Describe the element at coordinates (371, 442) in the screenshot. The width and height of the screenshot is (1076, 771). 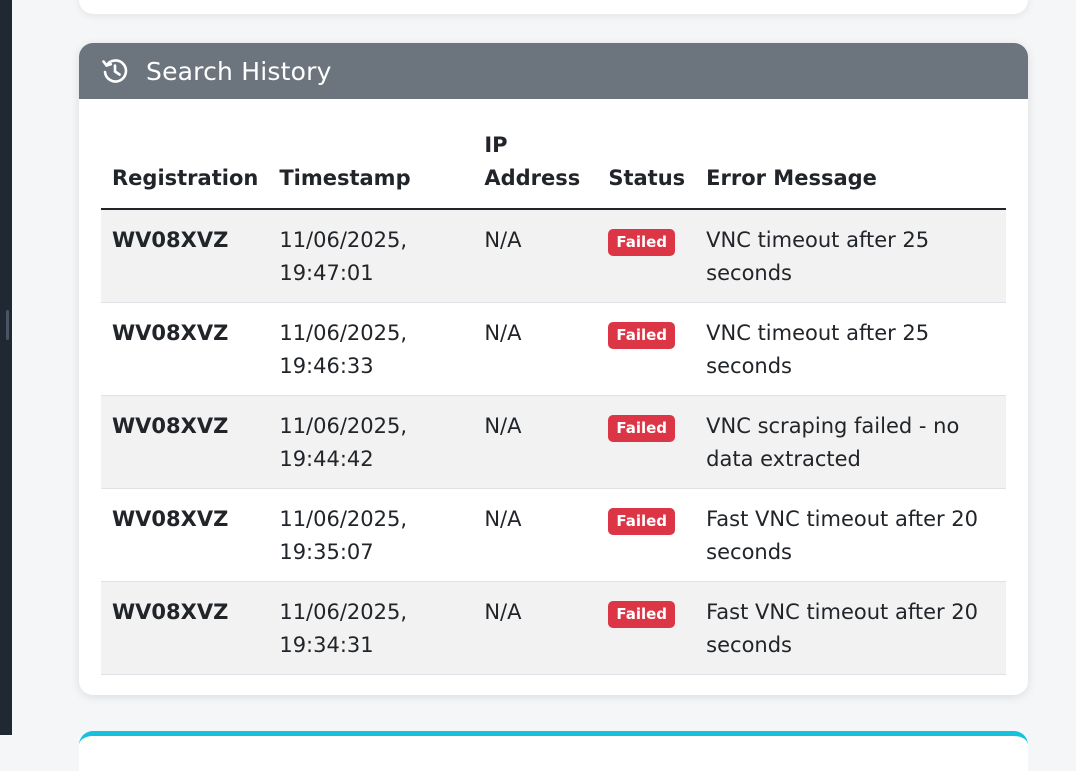
I see `cell-timestamp: 11/06/2025, 19:44:42` at that location.